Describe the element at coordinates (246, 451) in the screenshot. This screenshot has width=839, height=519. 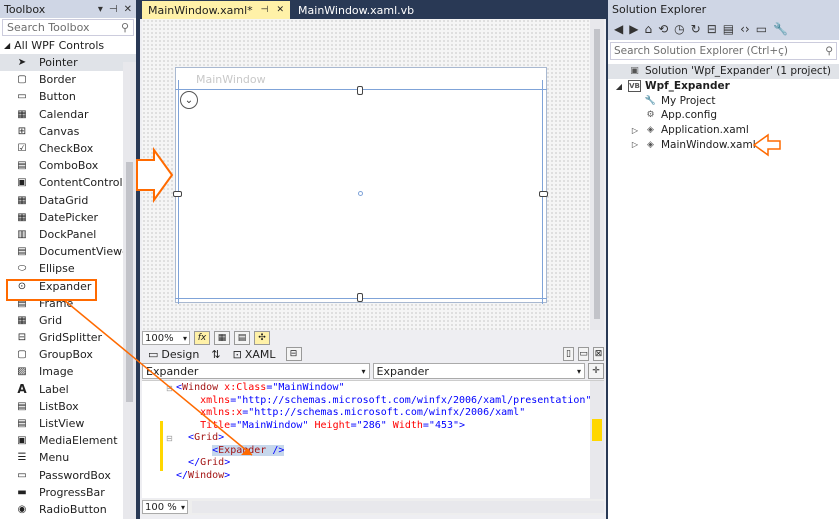
I see `drag-arrow-head` at that location.